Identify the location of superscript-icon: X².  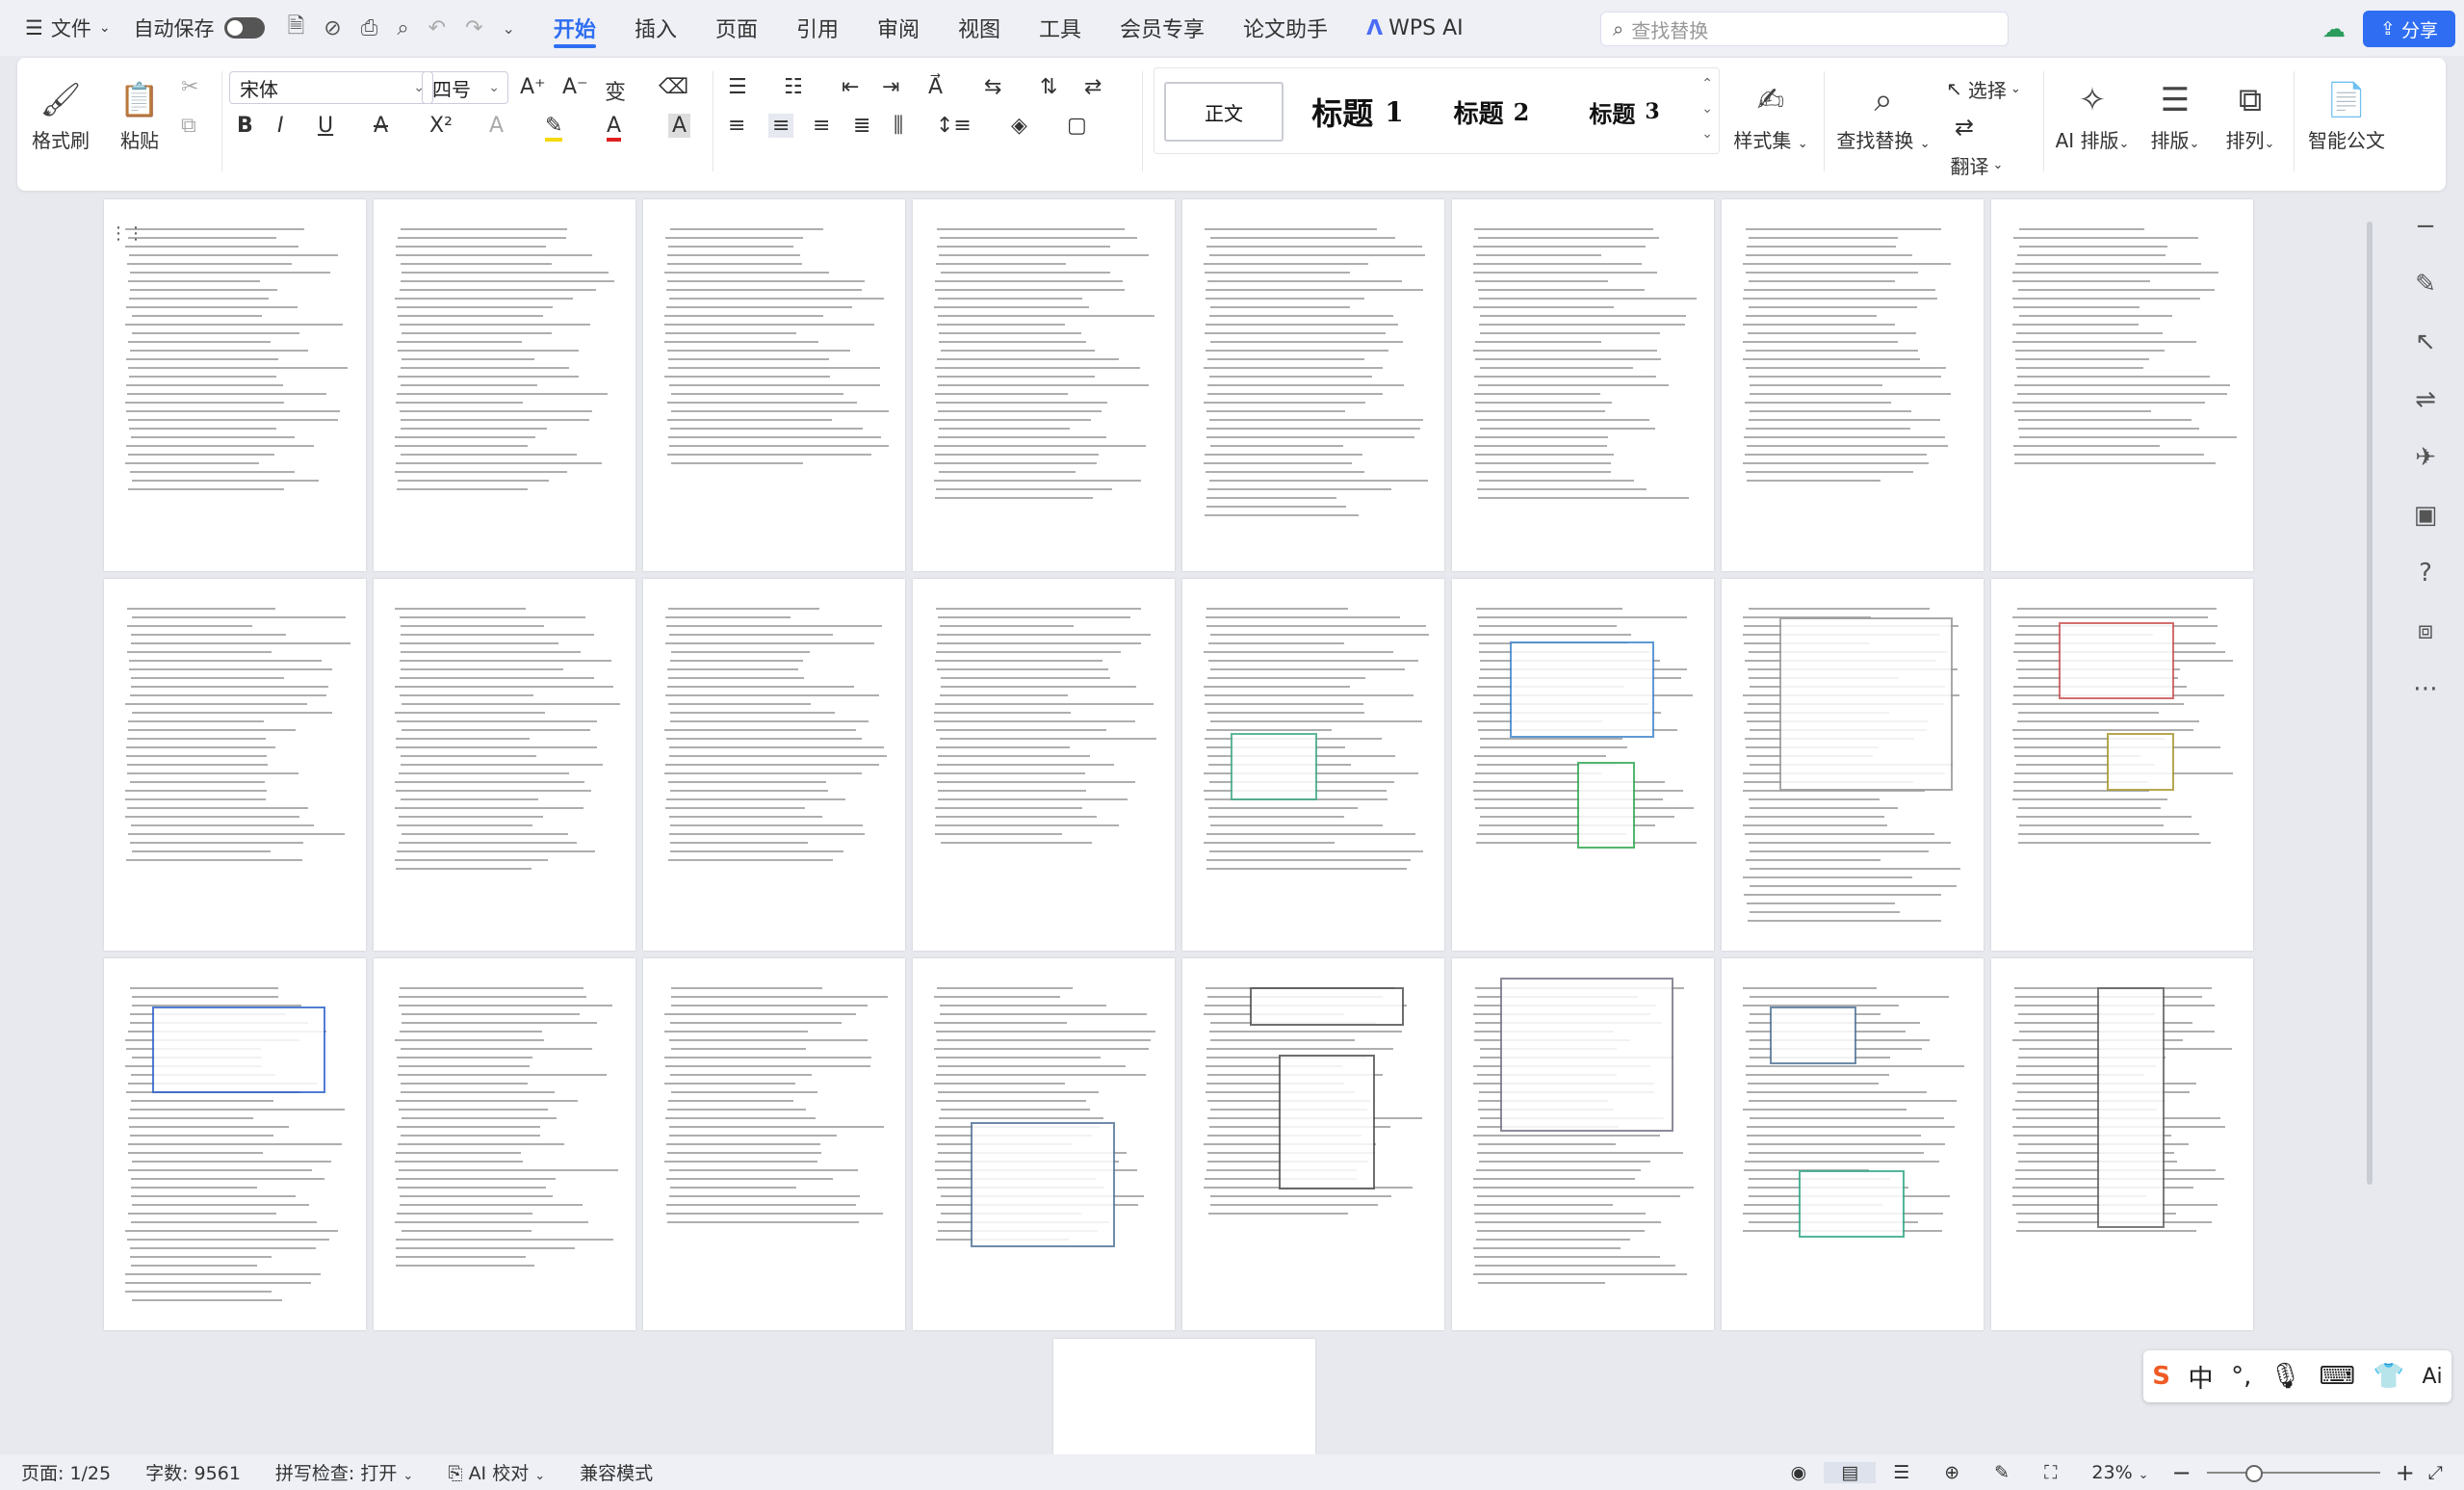
(441, 126).